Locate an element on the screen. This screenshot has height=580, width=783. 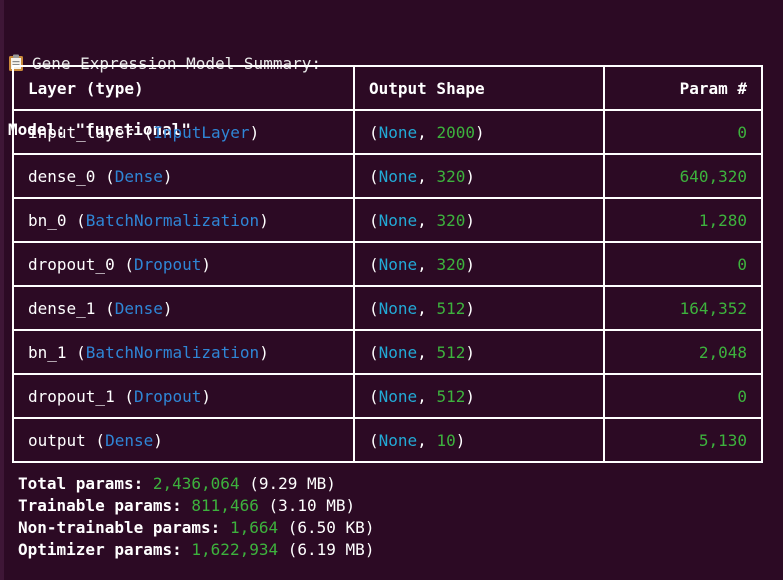
column-header-layer: Layer (type) is located at coordinates (184, 89).